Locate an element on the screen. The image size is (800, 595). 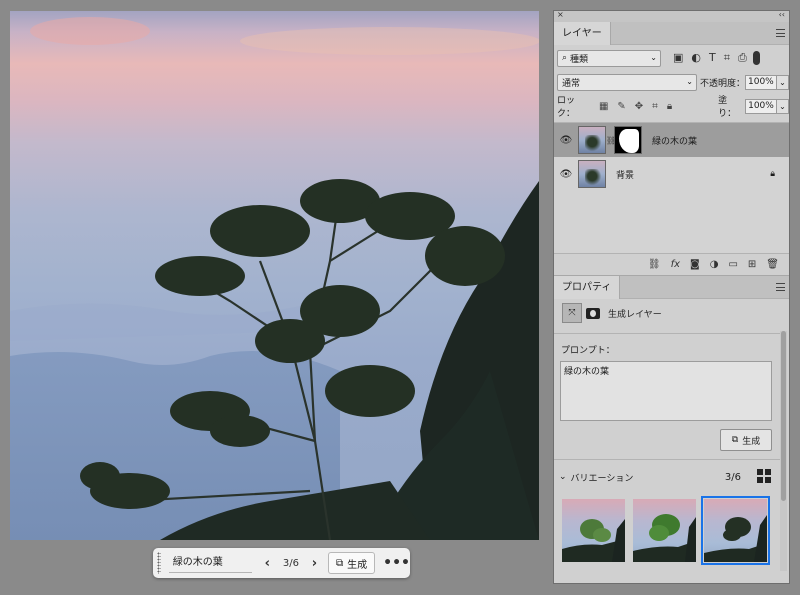
lock-position-icon: ✥ is located at coordinates (639, 106).